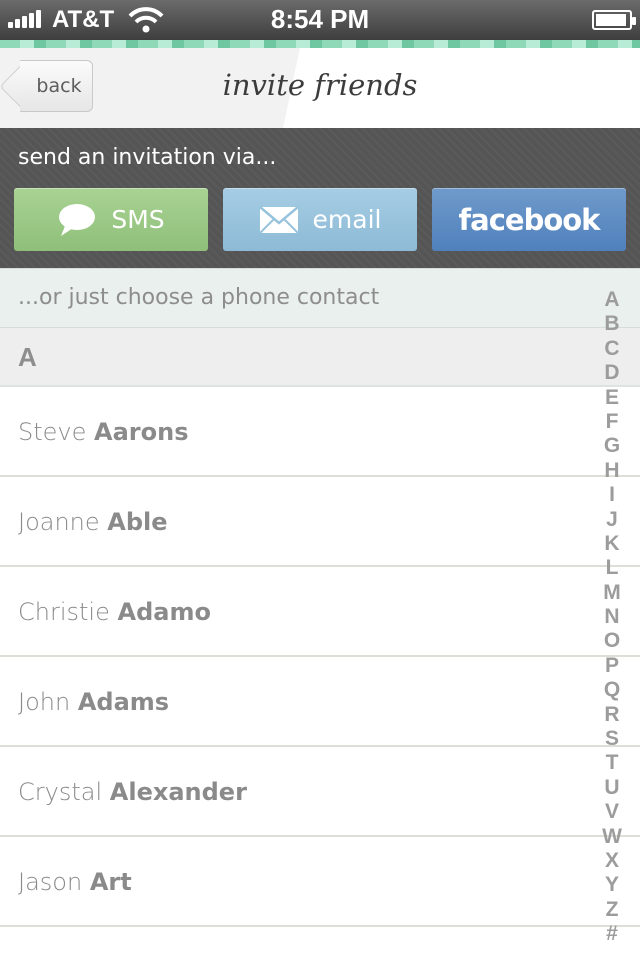 This screenshot has width=640, height=960. Describe the element at coordinates (611, 373) in the screenshot. I see `index-letter: D` at that location.